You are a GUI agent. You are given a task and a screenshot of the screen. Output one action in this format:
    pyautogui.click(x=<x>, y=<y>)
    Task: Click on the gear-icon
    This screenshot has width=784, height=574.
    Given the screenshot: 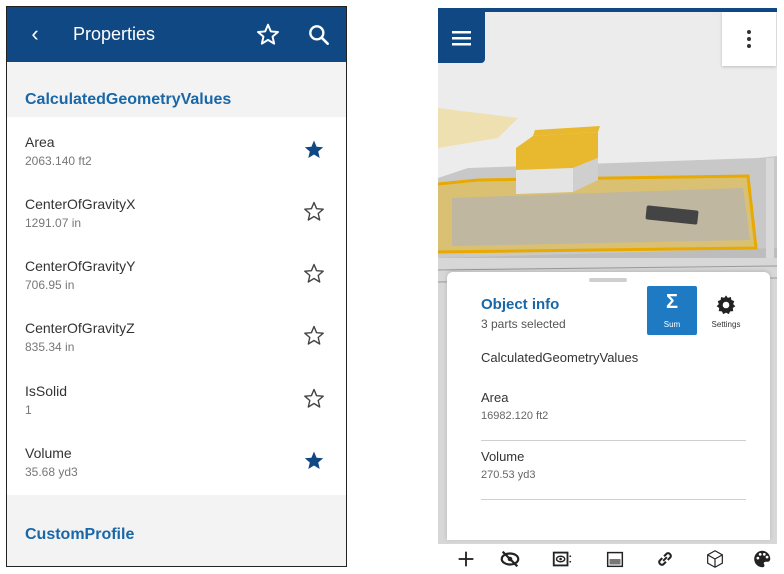 What is the action you would take?
    pyautogui.click(x=726, y=305)
    